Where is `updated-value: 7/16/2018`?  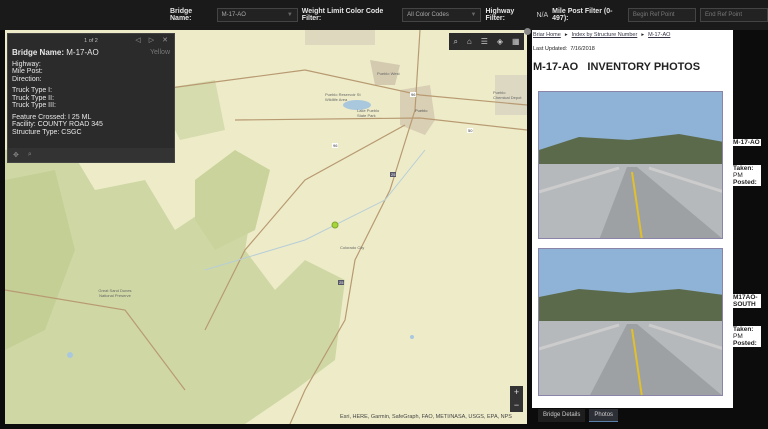 updated-value: 7/16/2018 is located at coordinates (582, 49).